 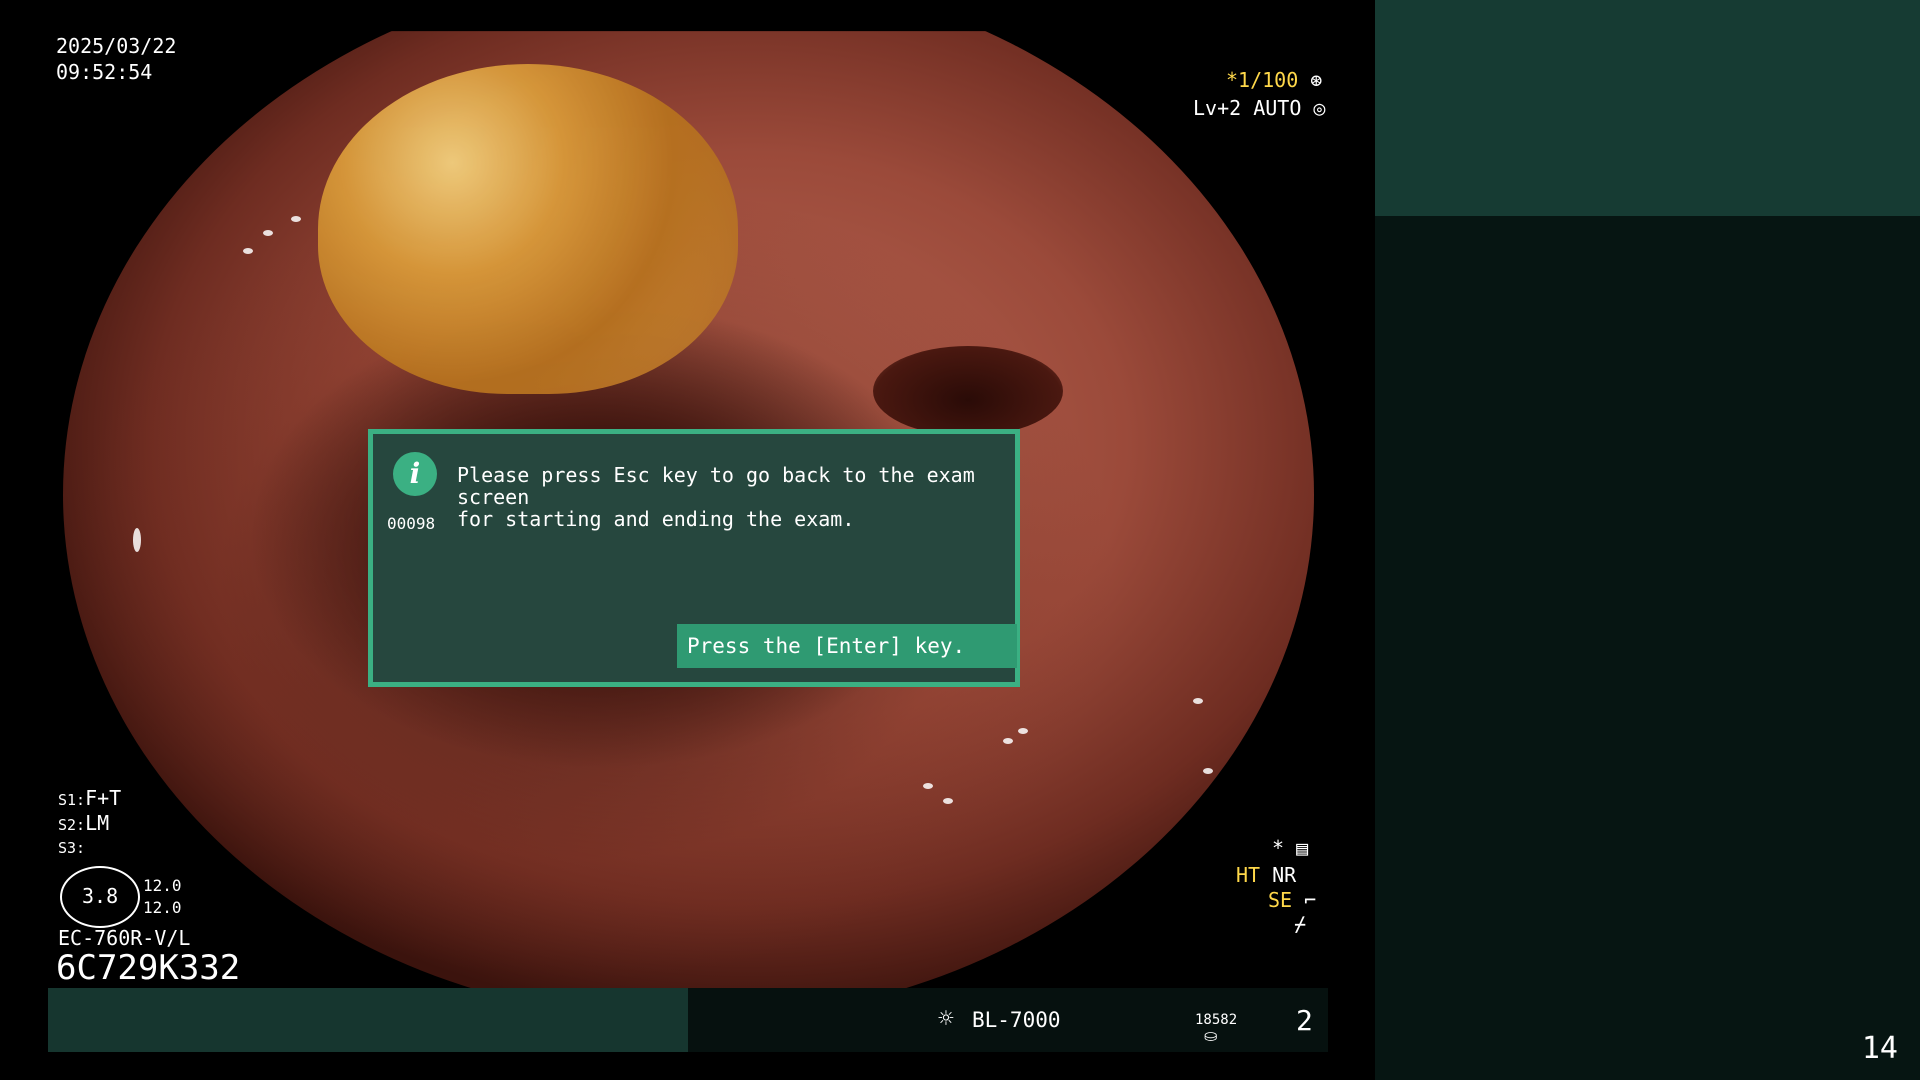 What do you see at coordinates (528, 229) in the screenshot?
I see `polyp-region` at bounding box center [528, 229].